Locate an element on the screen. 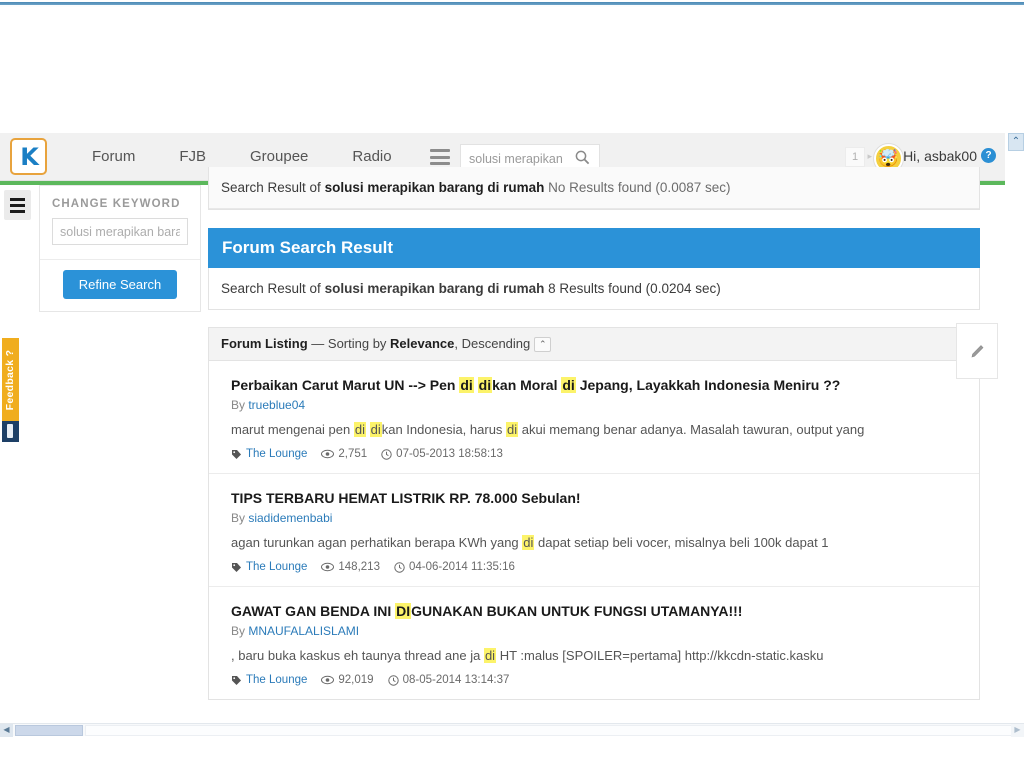 The width and height of the screenshot is (1024, 768). menu-icon is located at coordinates (440, 157).